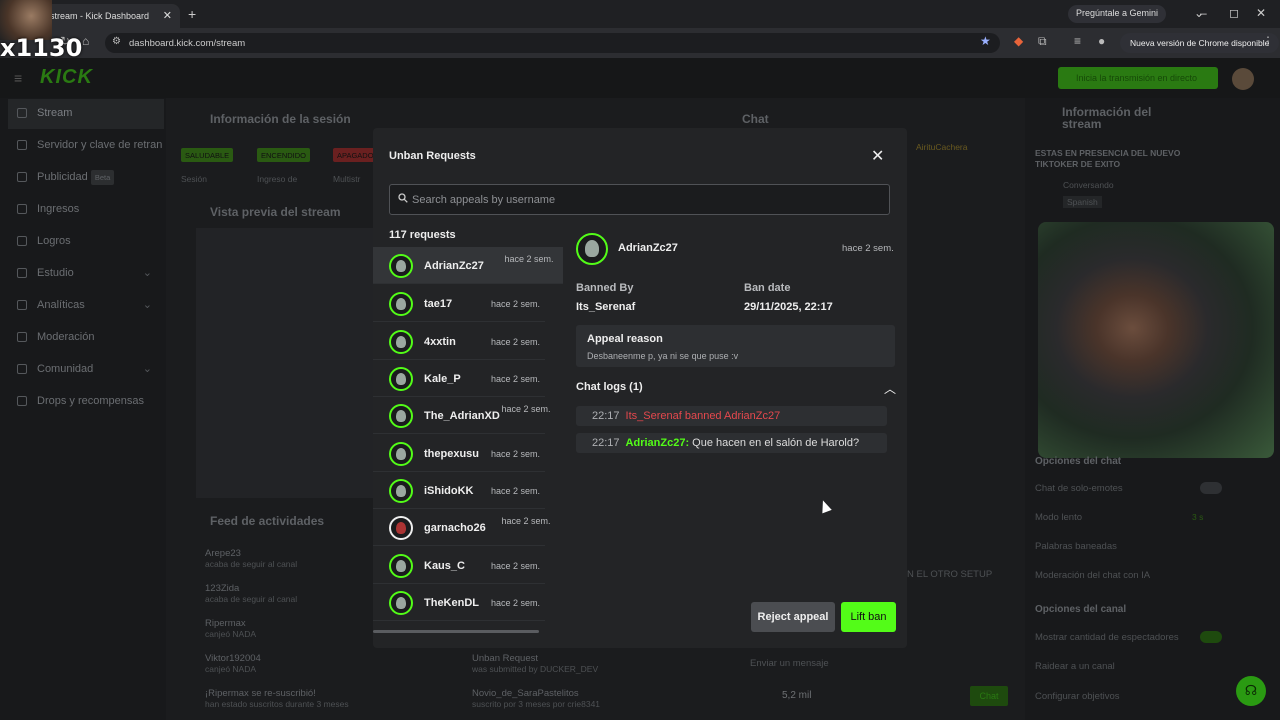 The height and width of the screenshot is (720, 1280). I want to click on modal-title: Unban Requests, so click(432, 156).